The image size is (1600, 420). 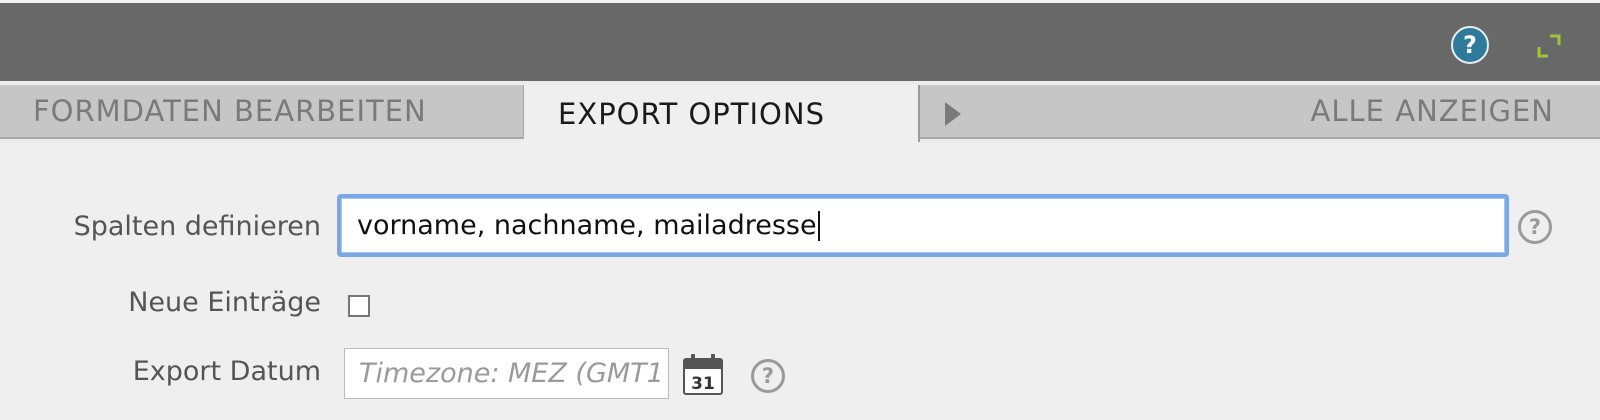 I want to click on new-entries-label: Neue Einträge, so click(x=224, y=302).